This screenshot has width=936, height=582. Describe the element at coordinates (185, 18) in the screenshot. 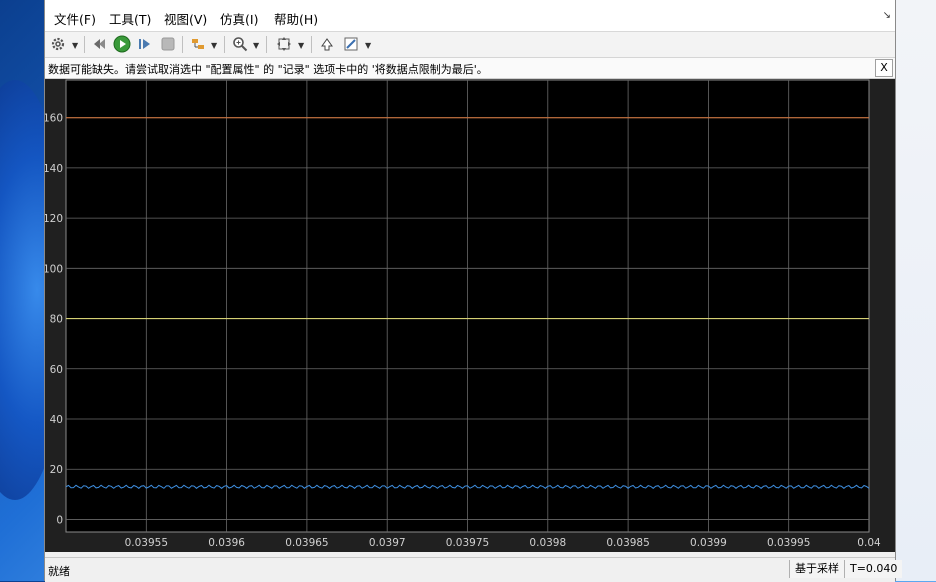

I see `menu-view: 视图(V)` at that location.